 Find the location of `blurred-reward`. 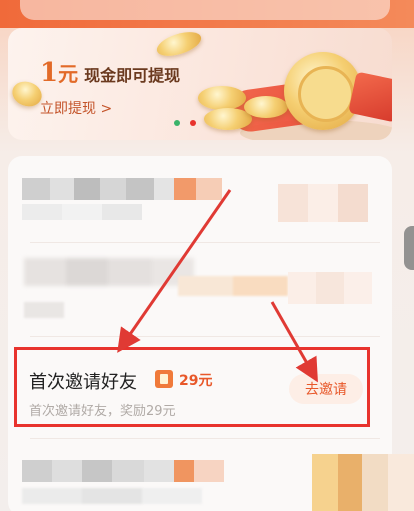

blurred-reward is located at coordinates (233, 286).